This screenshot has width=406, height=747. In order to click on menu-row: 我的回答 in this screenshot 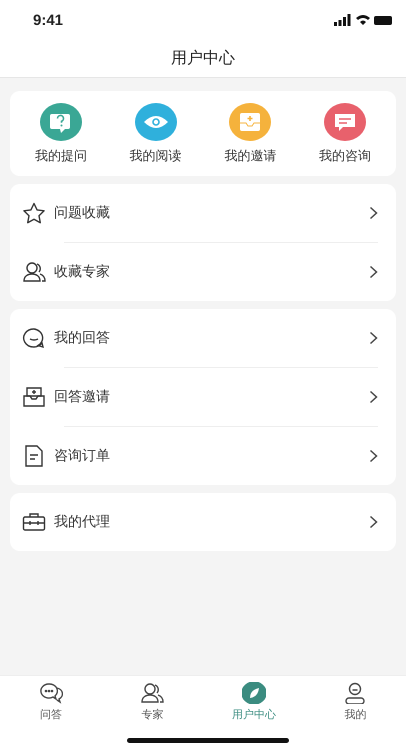, I will do `click(203, 338)`.